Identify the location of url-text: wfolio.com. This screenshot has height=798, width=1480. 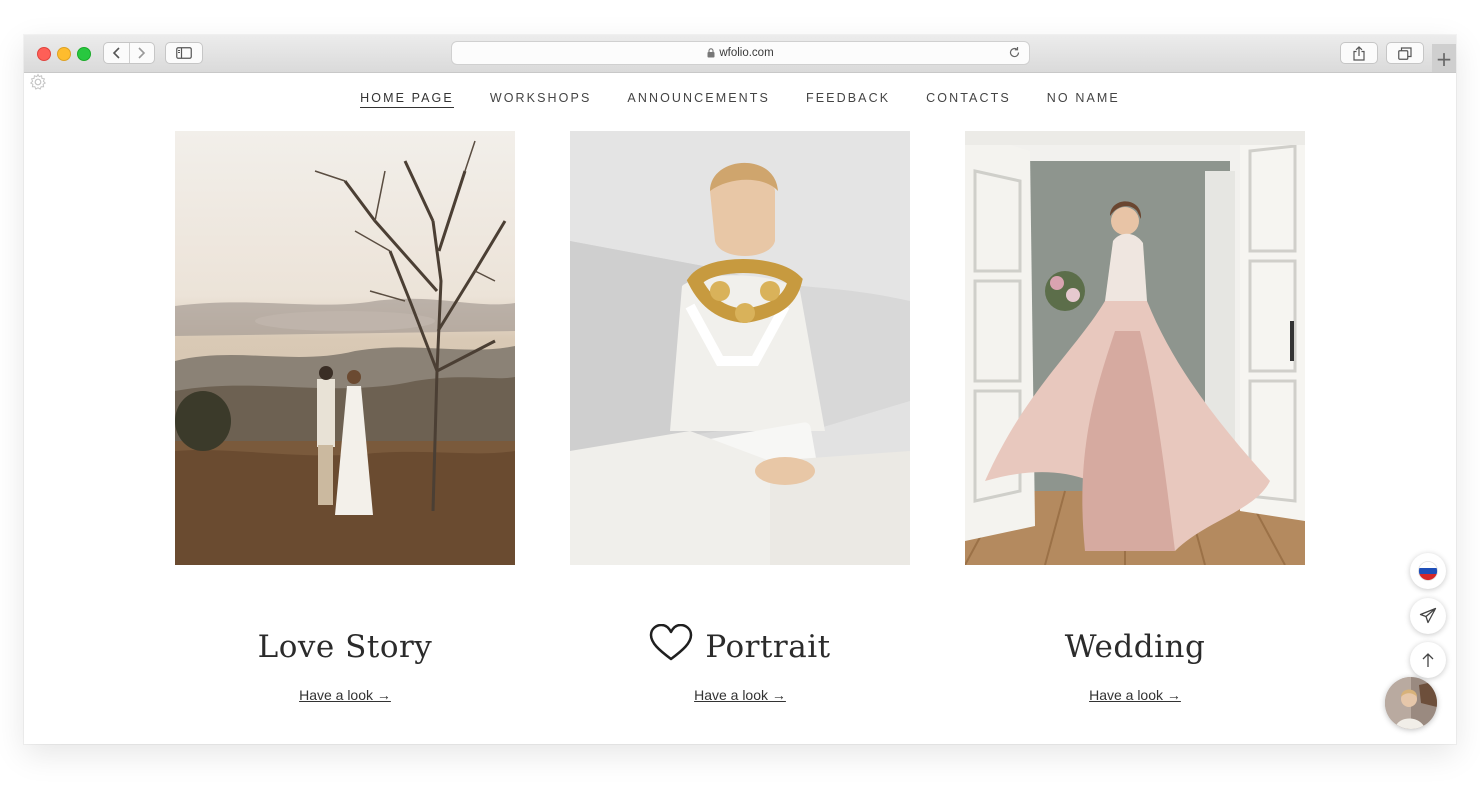
(746, 53).